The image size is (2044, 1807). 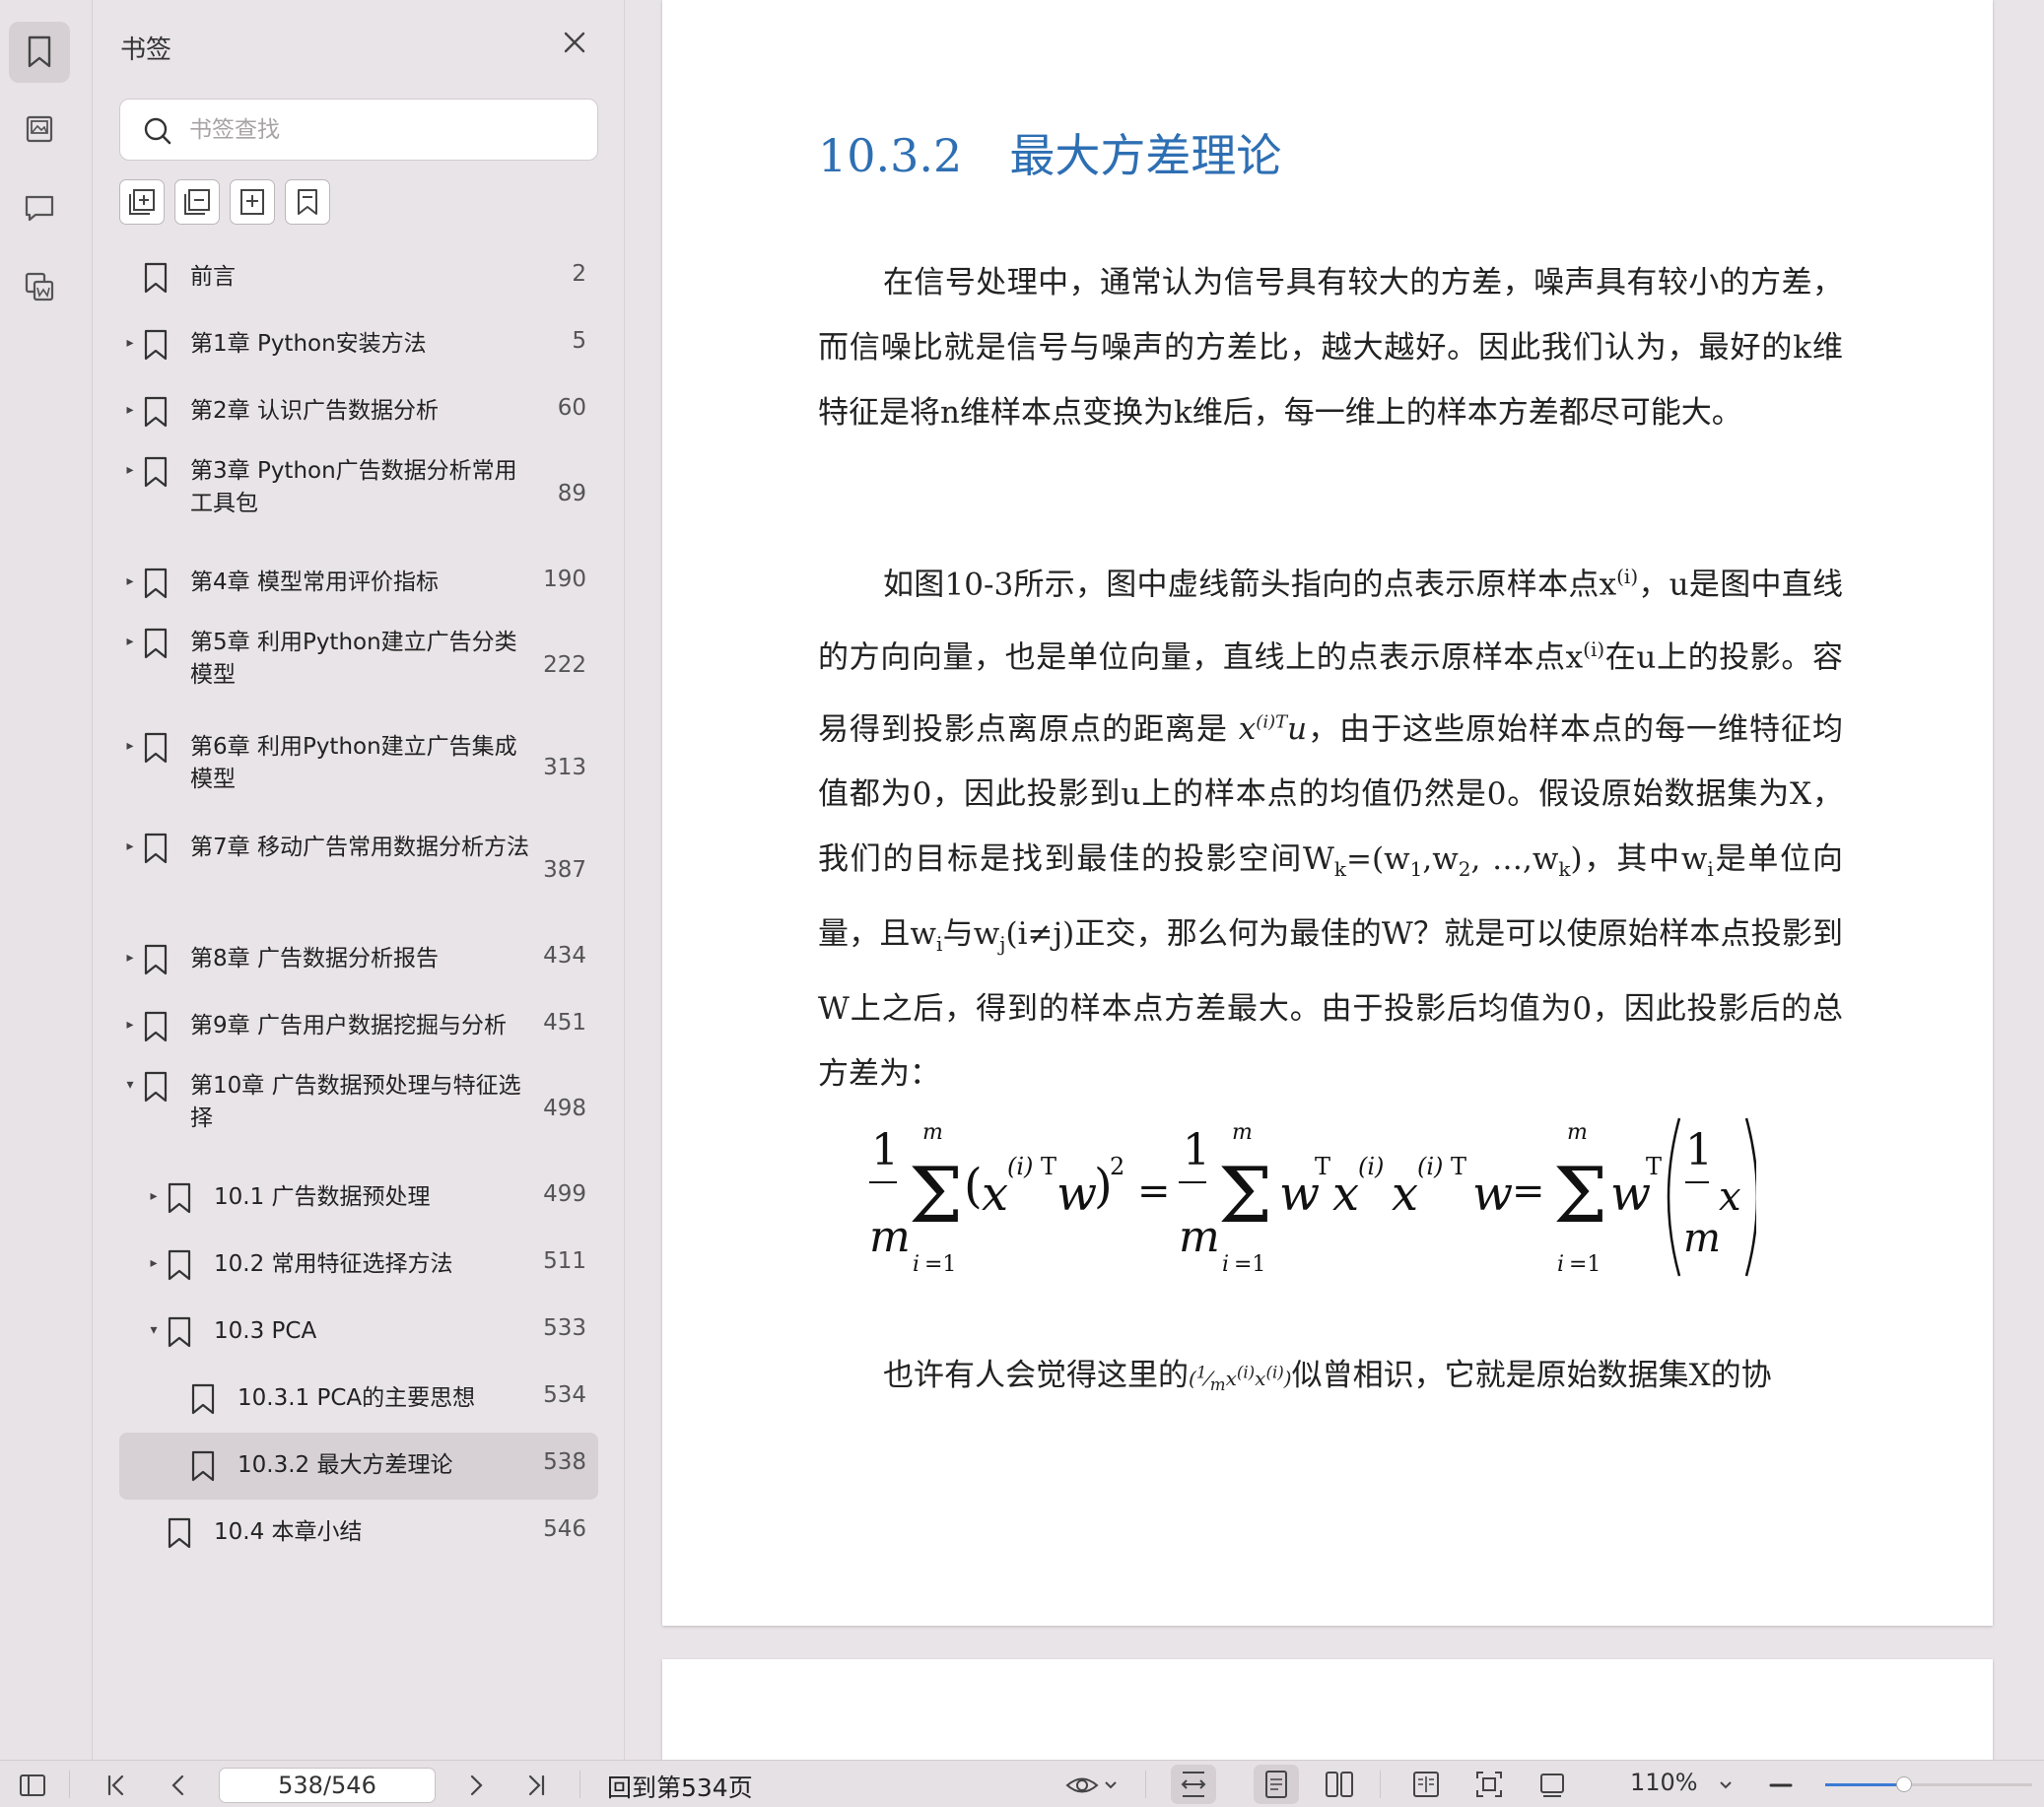 I want to click on collapse-all-button, so click(x=197, y=202).